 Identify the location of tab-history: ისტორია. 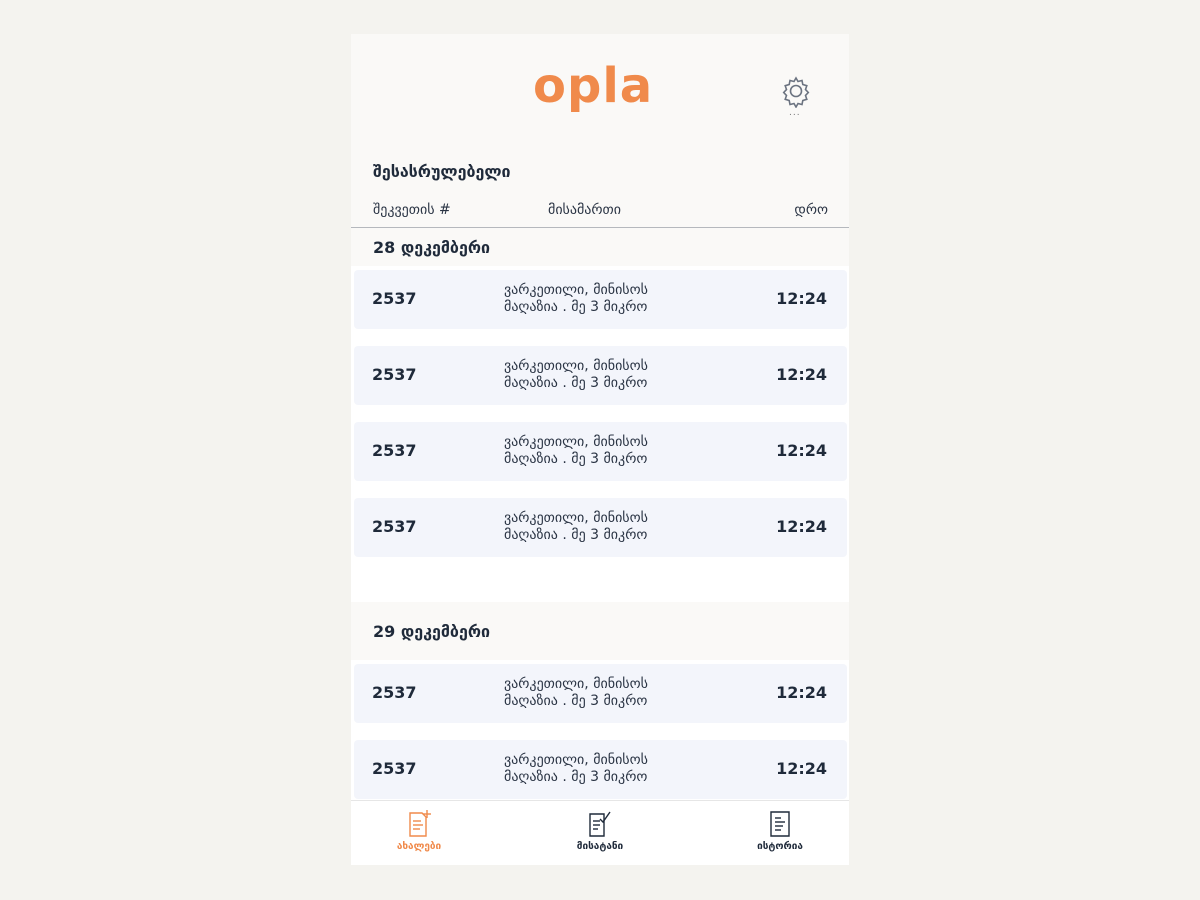
(780, 830).